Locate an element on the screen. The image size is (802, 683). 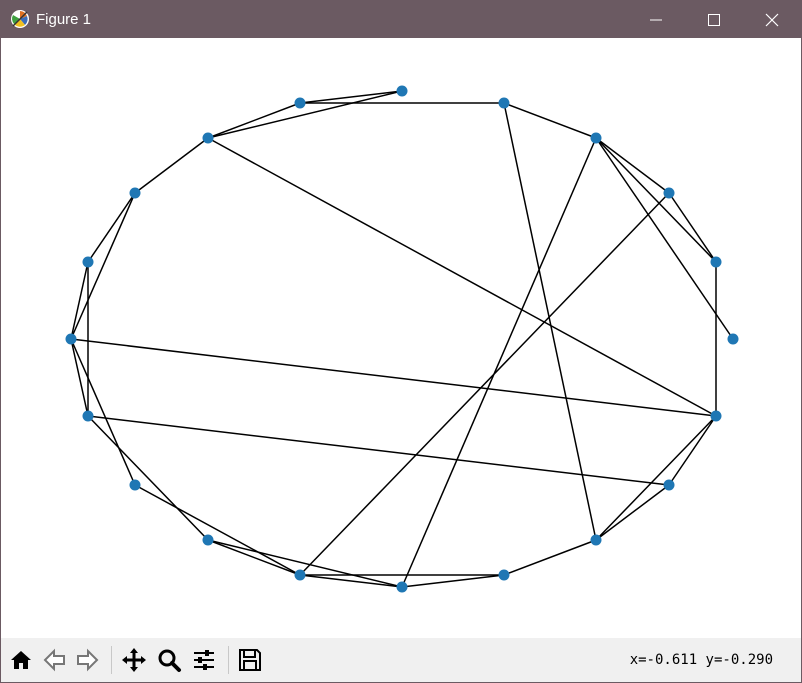
configure-subplots-icon is located at coordinates (204, 660).